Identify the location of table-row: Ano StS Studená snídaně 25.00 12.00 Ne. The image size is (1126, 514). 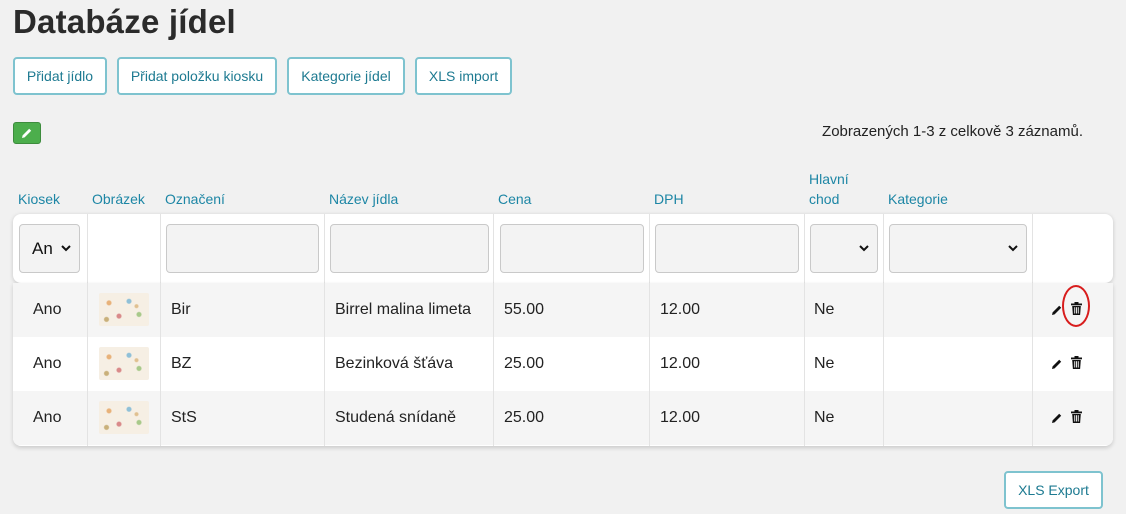
(563, 418).